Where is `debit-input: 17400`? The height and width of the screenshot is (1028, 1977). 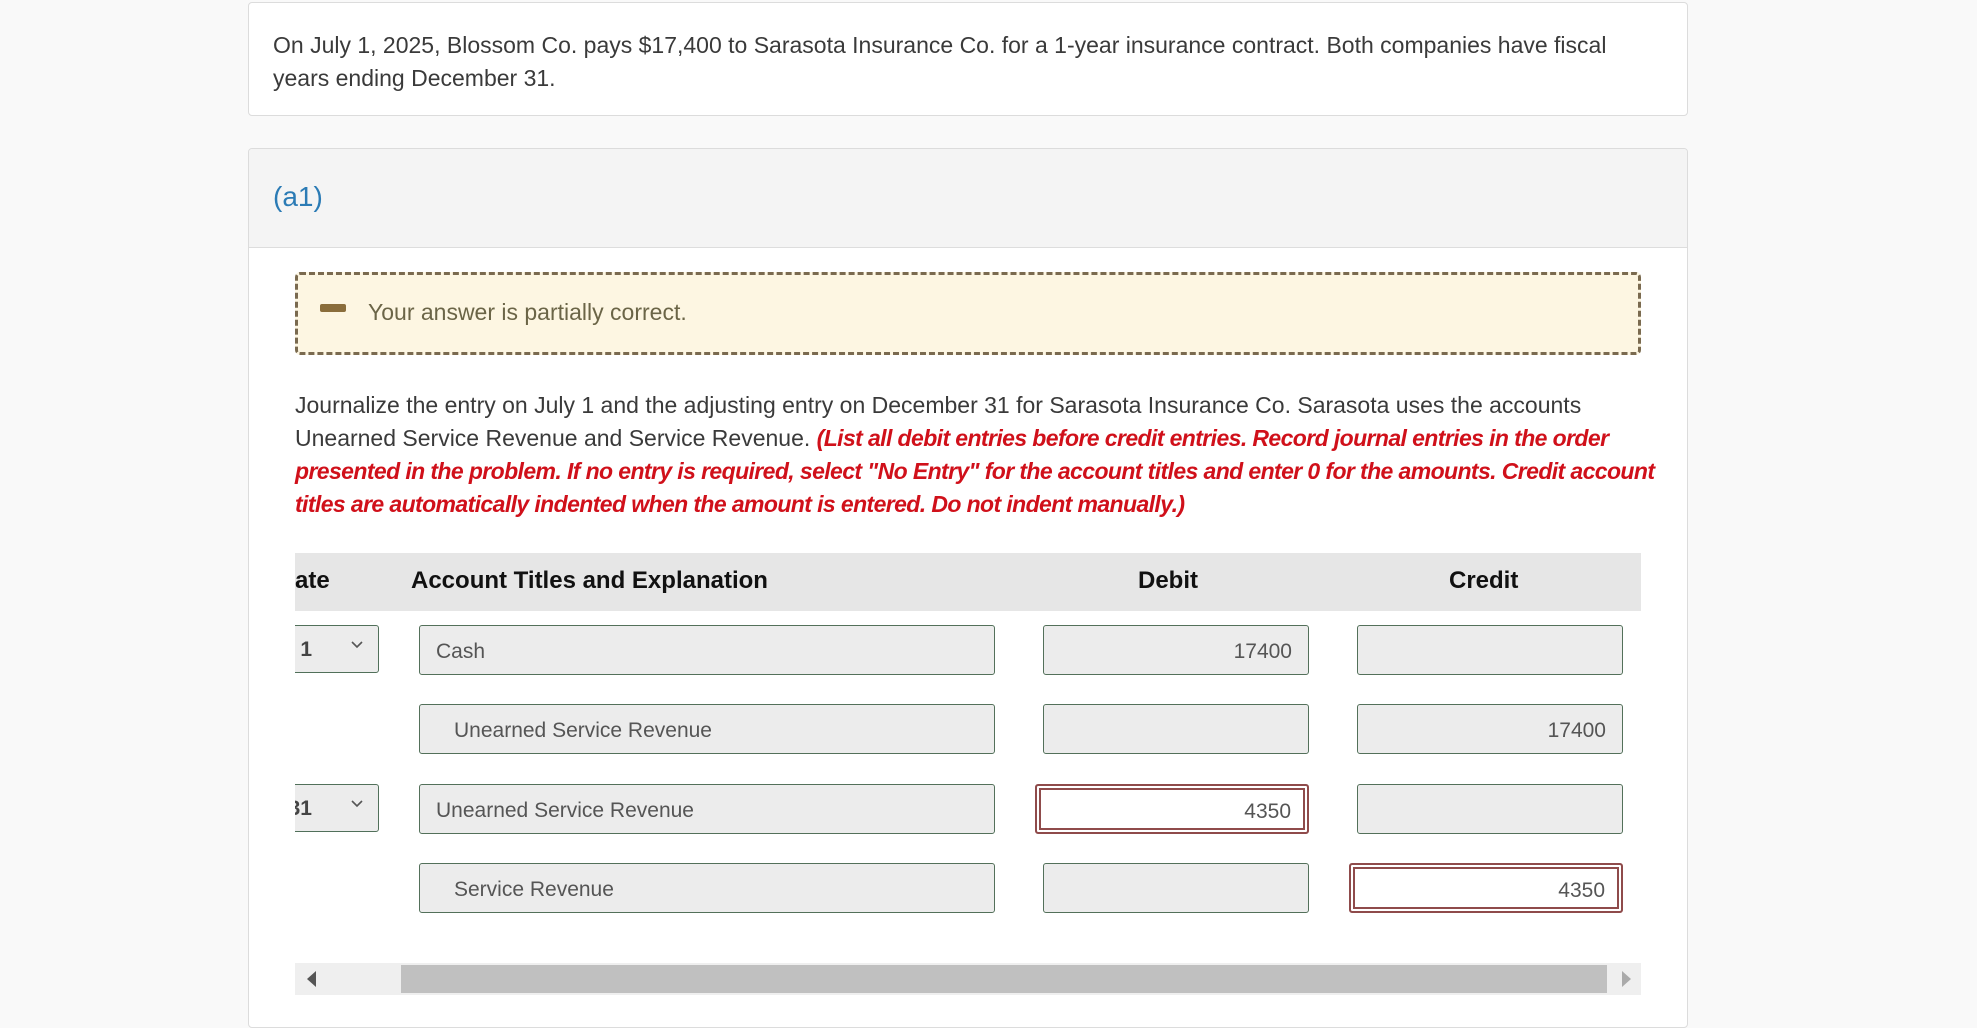
debit-input: 17400 is located at coordinates (1176, 650).